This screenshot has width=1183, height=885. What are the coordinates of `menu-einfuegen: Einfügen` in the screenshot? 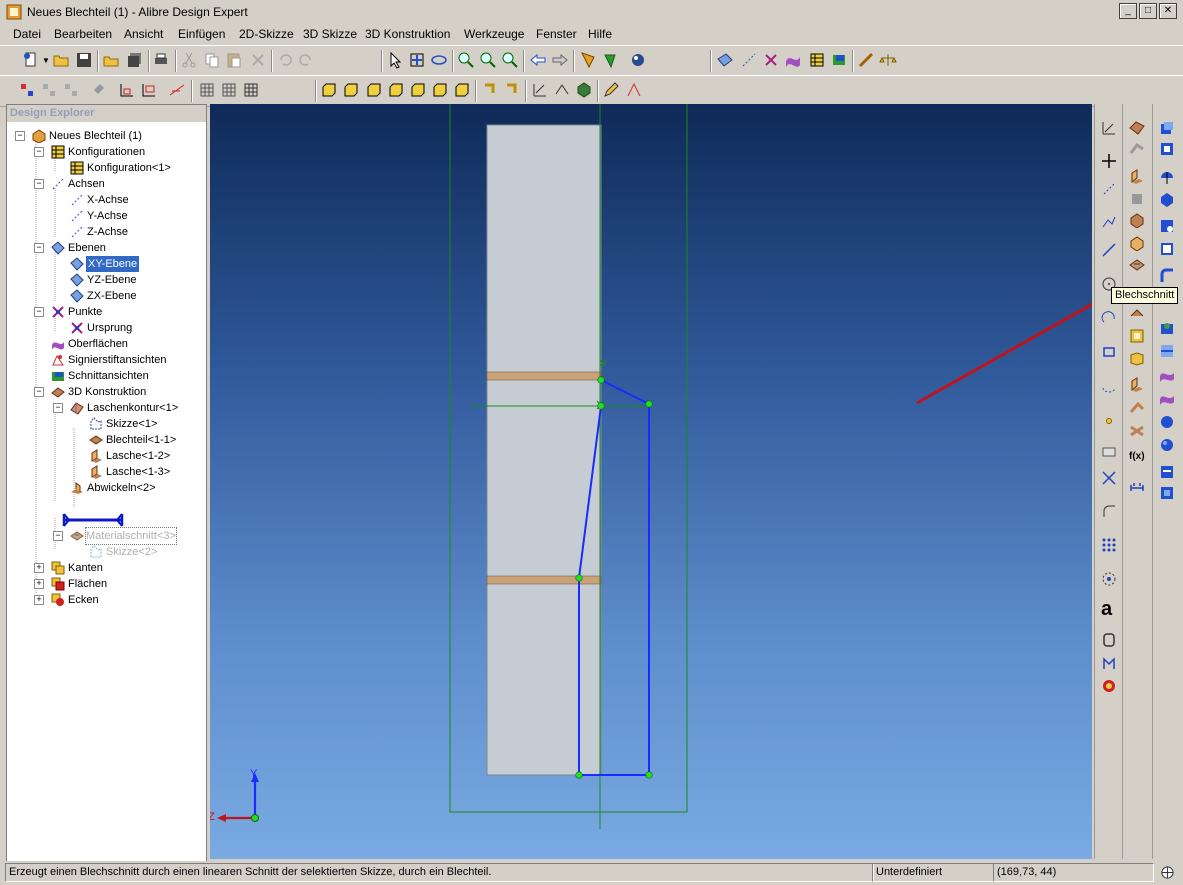 It's located at (201, 34).